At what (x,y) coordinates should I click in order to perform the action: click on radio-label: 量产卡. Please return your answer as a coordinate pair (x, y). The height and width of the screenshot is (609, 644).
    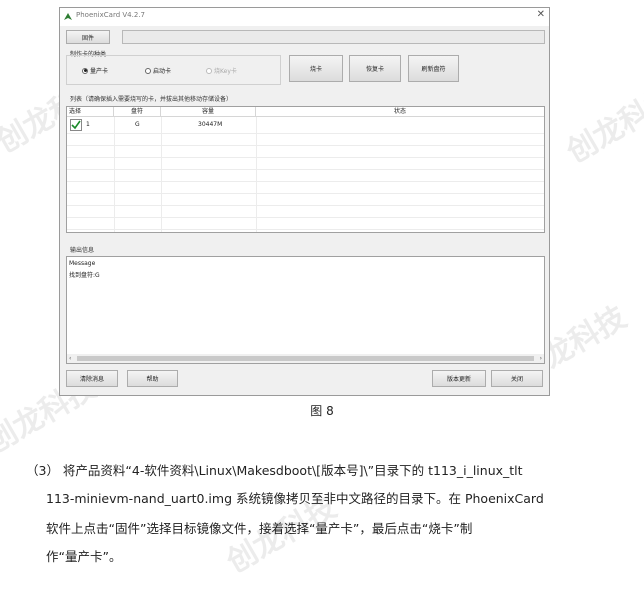
    Looking at the image, I should click on (99, 71).